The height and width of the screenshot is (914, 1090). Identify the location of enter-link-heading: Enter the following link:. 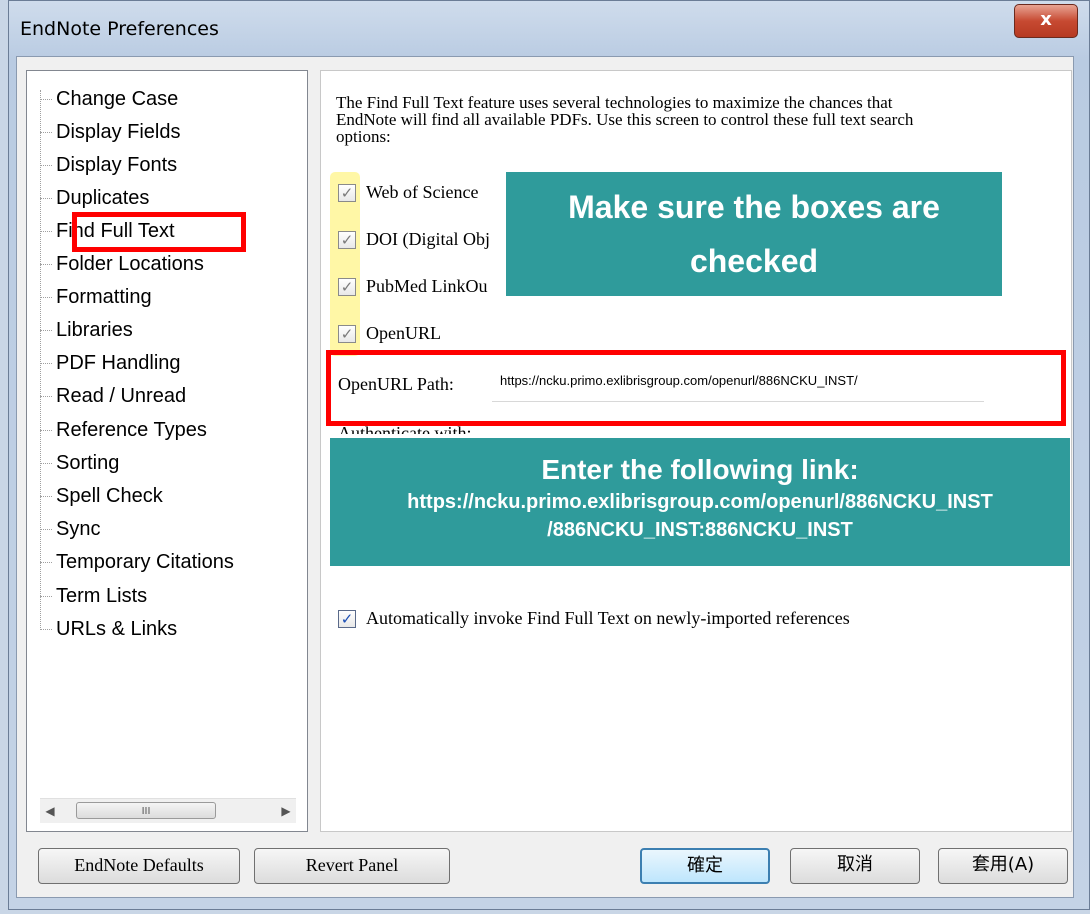
(700, 469).